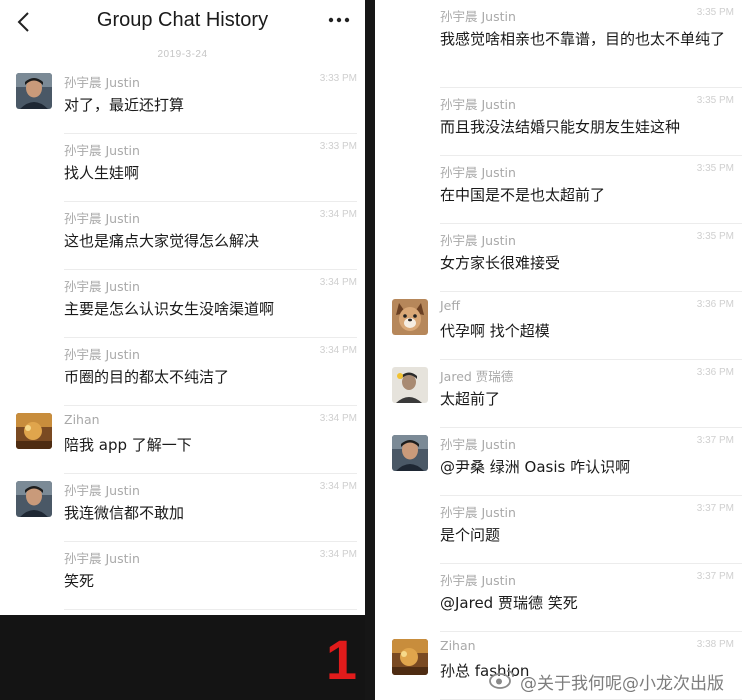 This screenshot has width=750, height=700. Describe the element at coordinates (477, 376) in the screenshot. I see `sender-name: Jared 贾瑞德` at that location.